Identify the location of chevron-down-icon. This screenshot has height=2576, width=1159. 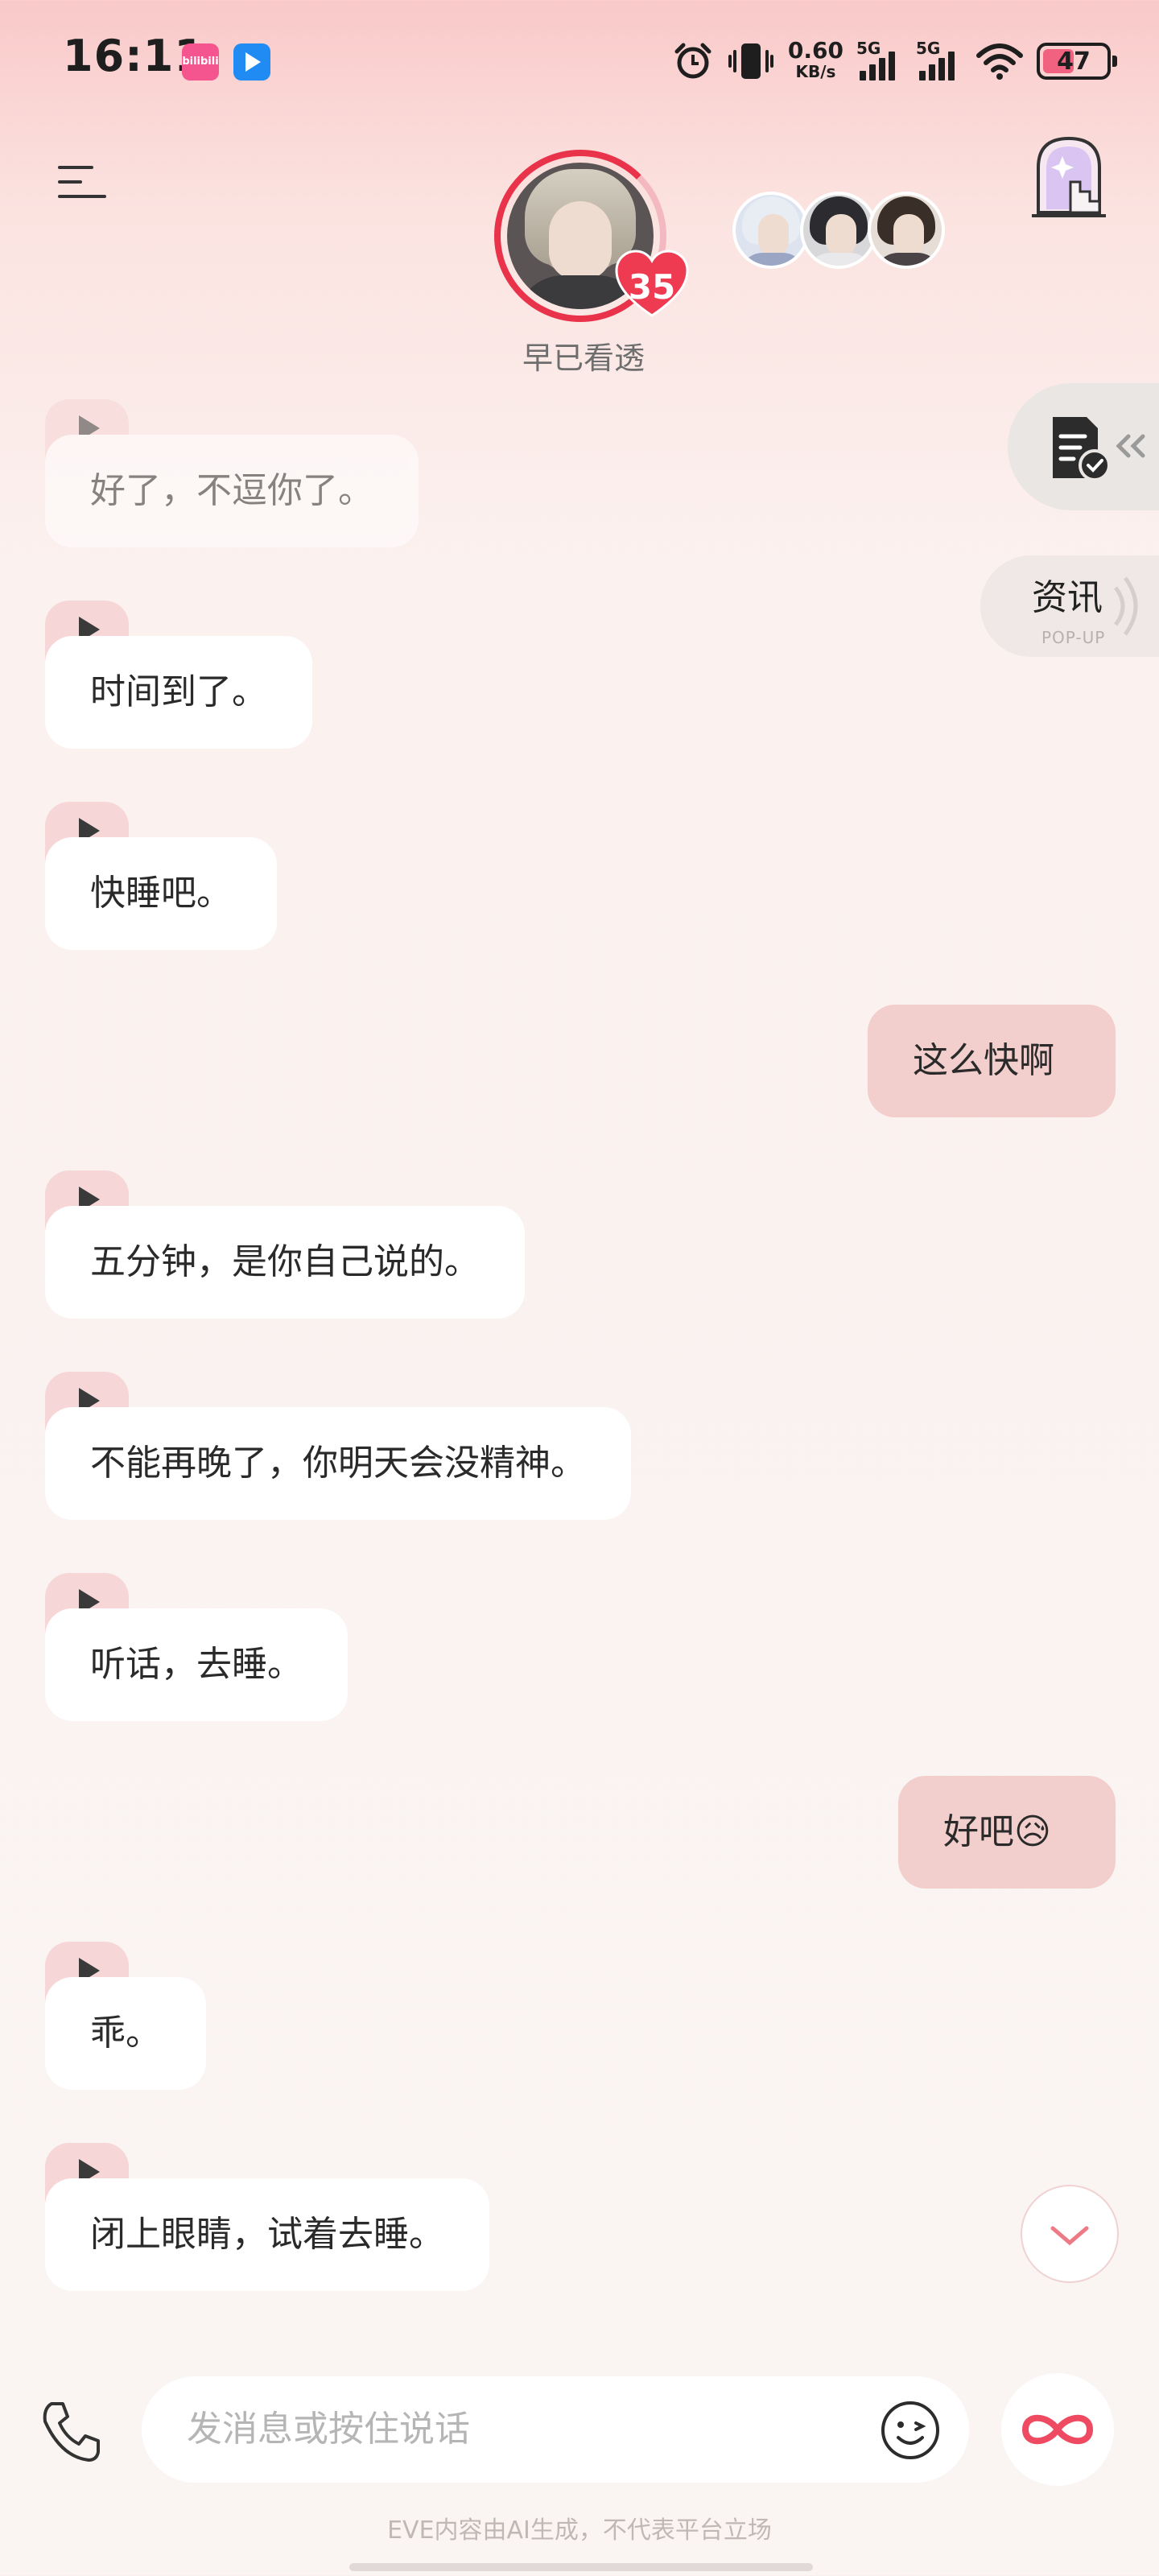
(1069, 2236).